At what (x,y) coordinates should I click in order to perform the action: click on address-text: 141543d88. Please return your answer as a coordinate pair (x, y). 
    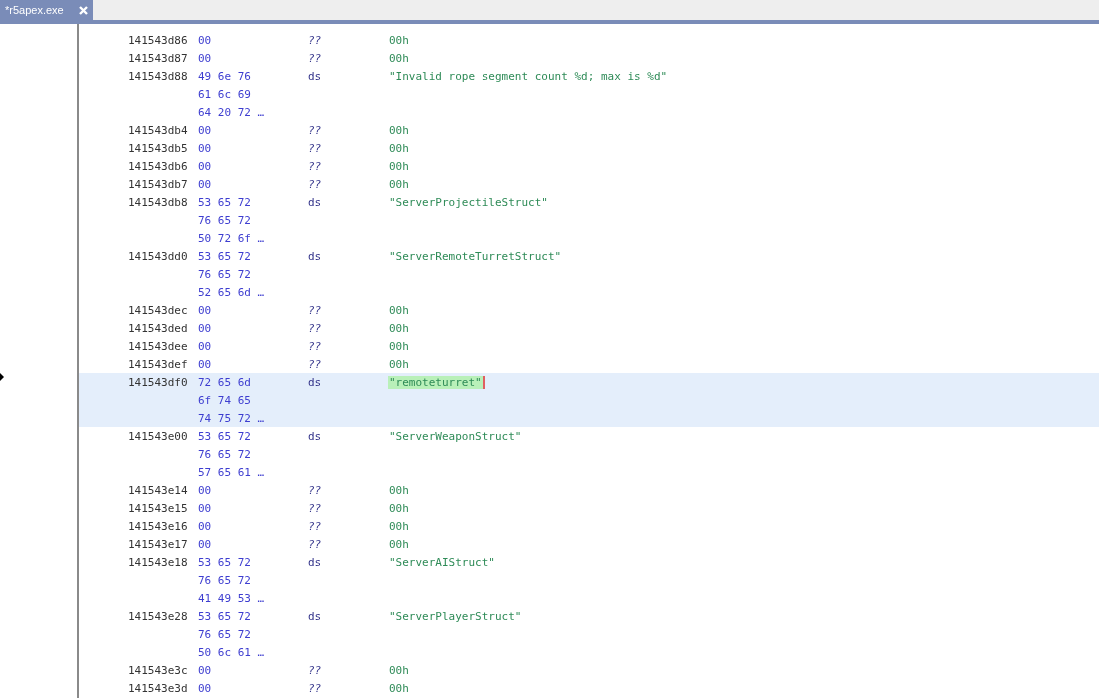
    Looking at the image, I should click on (158, 76).